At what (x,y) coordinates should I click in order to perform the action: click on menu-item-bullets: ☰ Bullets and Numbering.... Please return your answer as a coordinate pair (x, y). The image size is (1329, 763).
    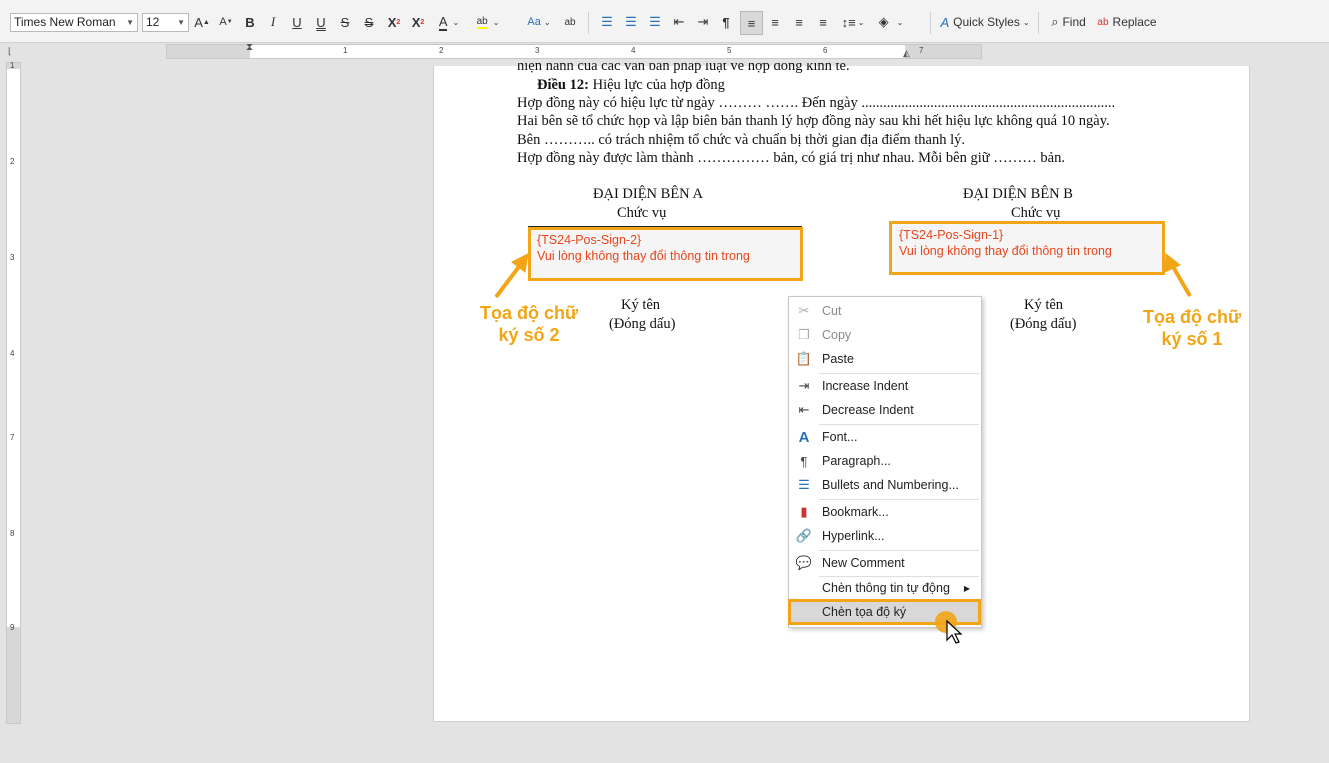
    Looking at the image, I should click on (885, 485).